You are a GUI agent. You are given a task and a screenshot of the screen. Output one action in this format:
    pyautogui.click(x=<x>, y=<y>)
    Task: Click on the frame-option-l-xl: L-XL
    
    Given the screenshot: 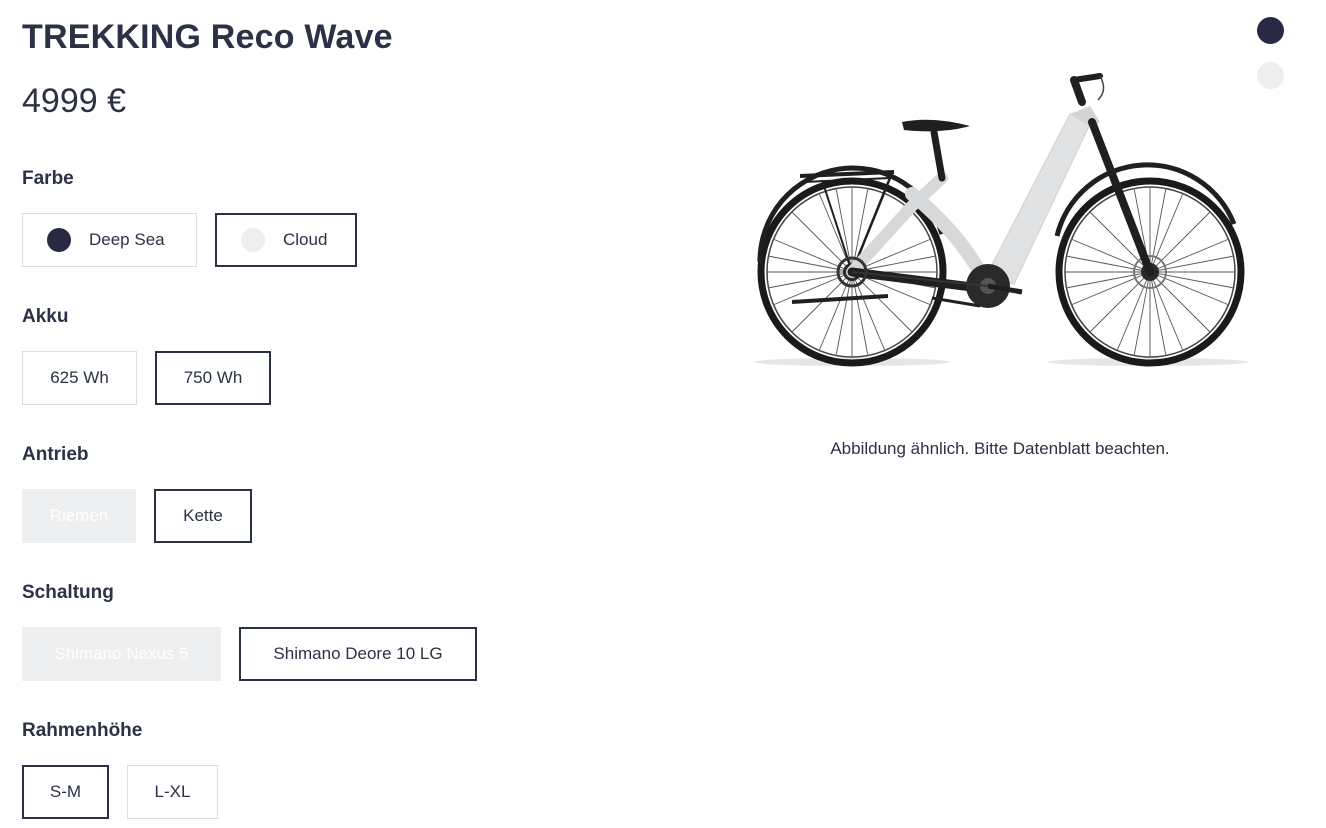 What is the action you would take?
    pyautogui.click(x=172, y=792)
    